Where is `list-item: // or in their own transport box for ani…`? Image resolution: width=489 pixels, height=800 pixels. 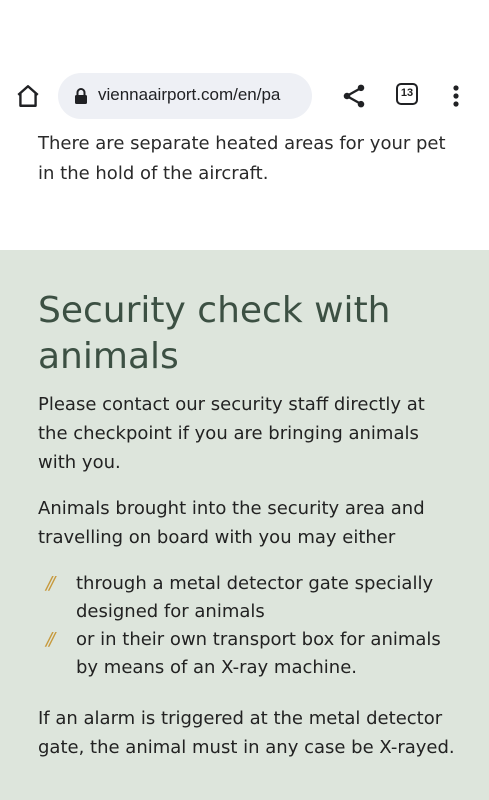
list-item: // or in their own transport box for ani… is located at coordinates (248, 654).